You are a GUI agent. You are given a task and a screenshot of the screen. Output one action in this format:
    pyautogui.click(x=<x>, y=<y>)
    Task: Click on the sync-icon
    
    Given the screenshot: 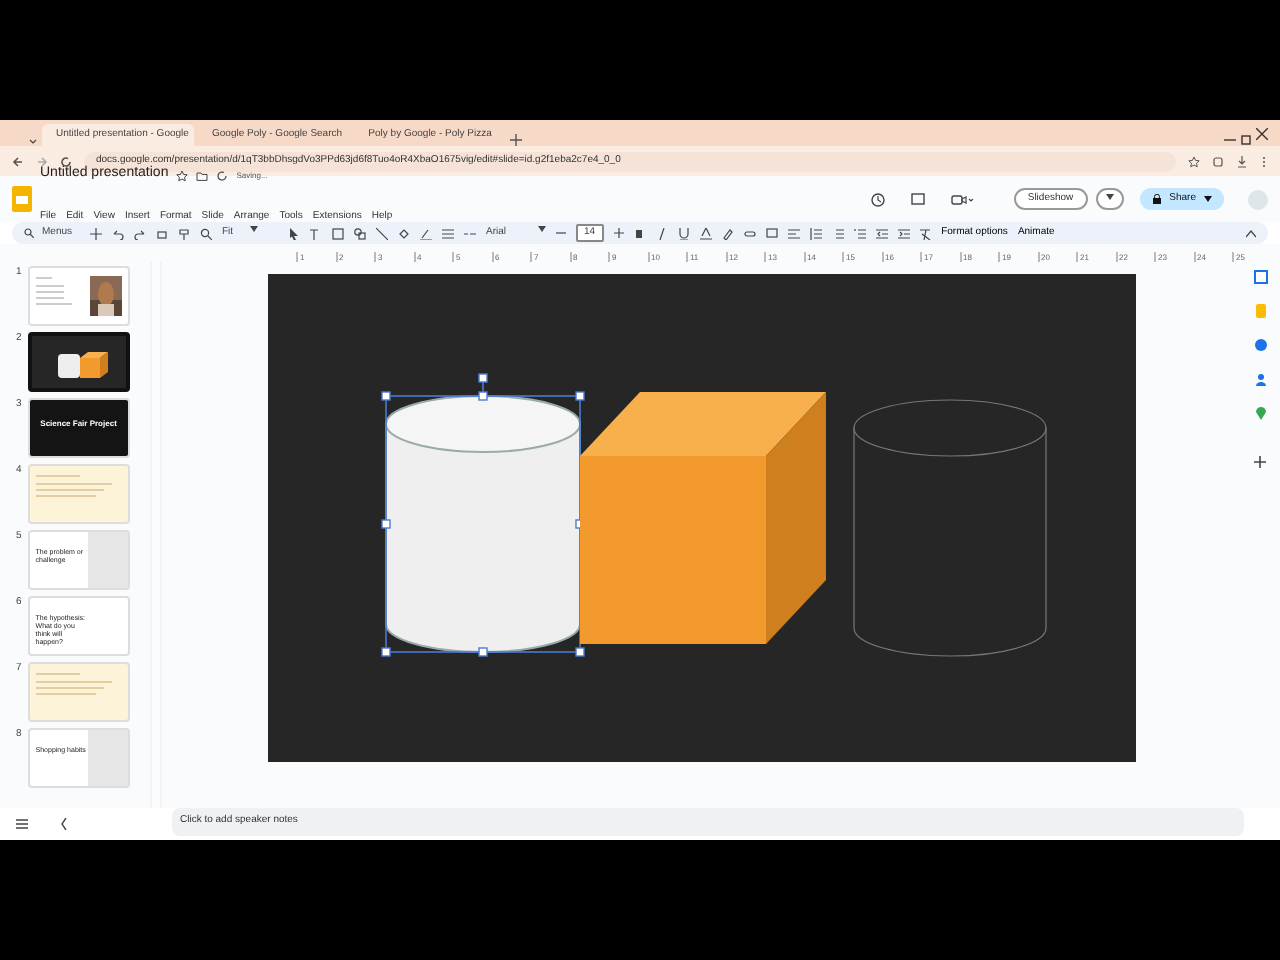 What is the action you would take?
    pyautogui.click(x=222, y=175)
    